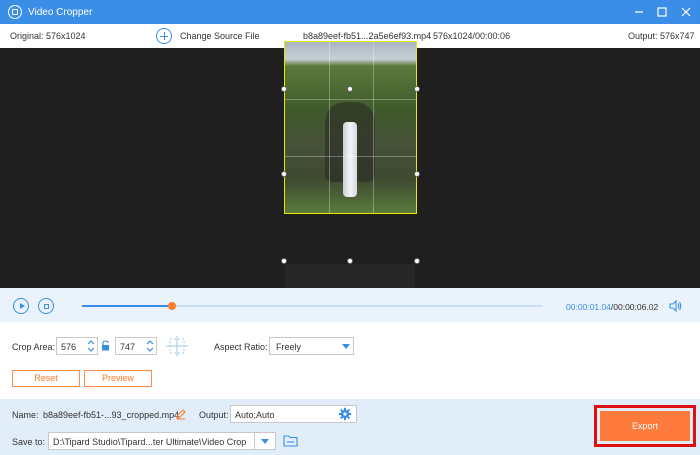 Image resolution: width=700 pixels, height=455 pixels. What do you see at coordinates (686, 12) in the screenshot?
I see `close-button` at bounding box center [686, 12].